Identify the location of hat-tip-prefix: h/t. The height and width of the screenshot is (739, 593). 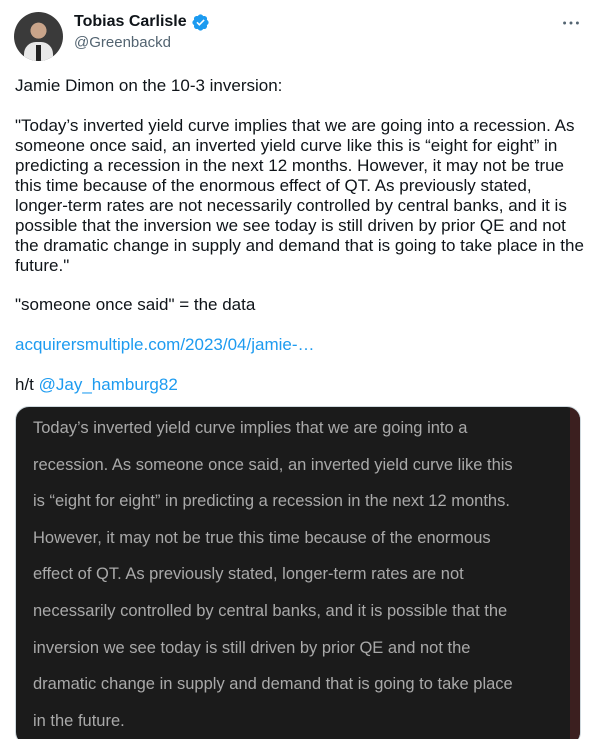
(27, 384).